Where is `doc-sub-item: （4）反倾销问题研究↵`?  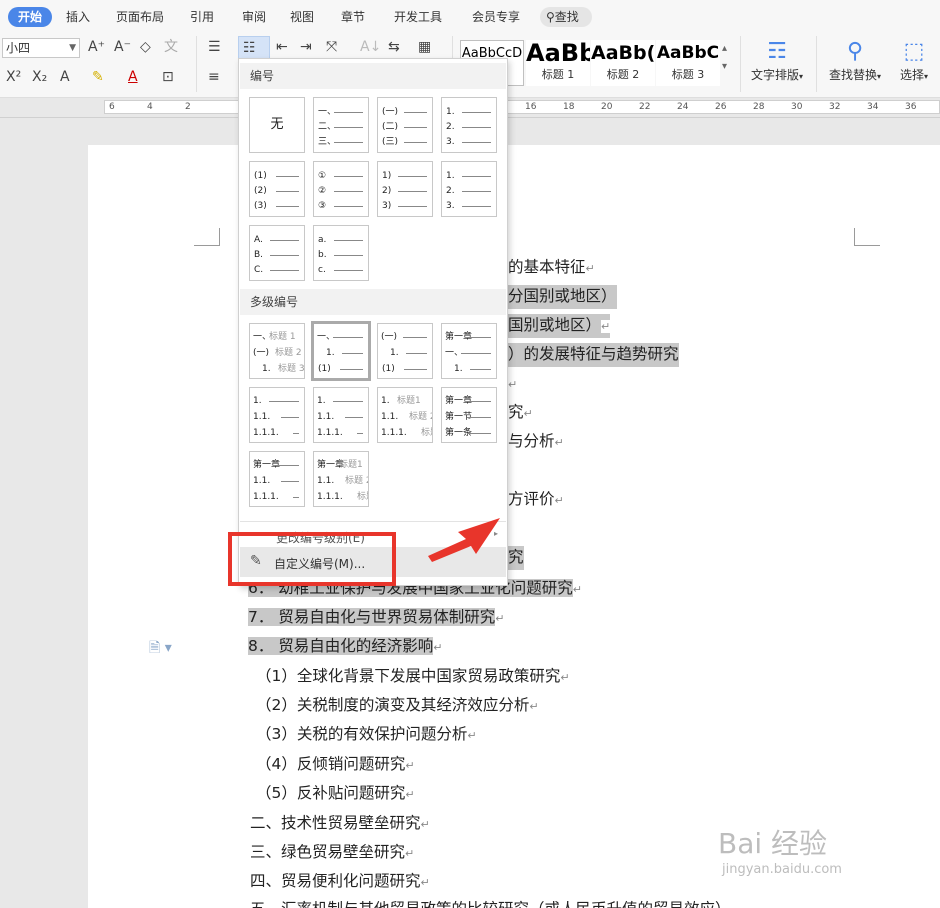 doc-sub-item: （4）反倾销问题研究↵ is located at coordinates (335, 764).